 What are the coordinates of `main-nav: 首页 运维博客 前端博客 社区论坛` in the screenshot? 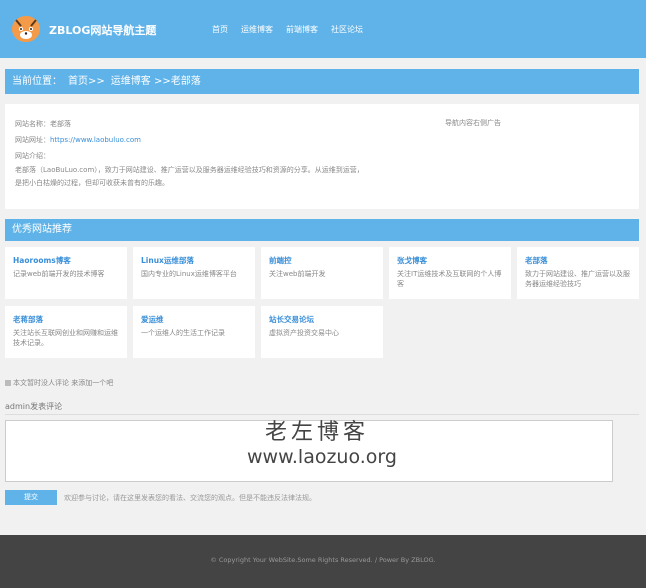 It's located at (287, 29).